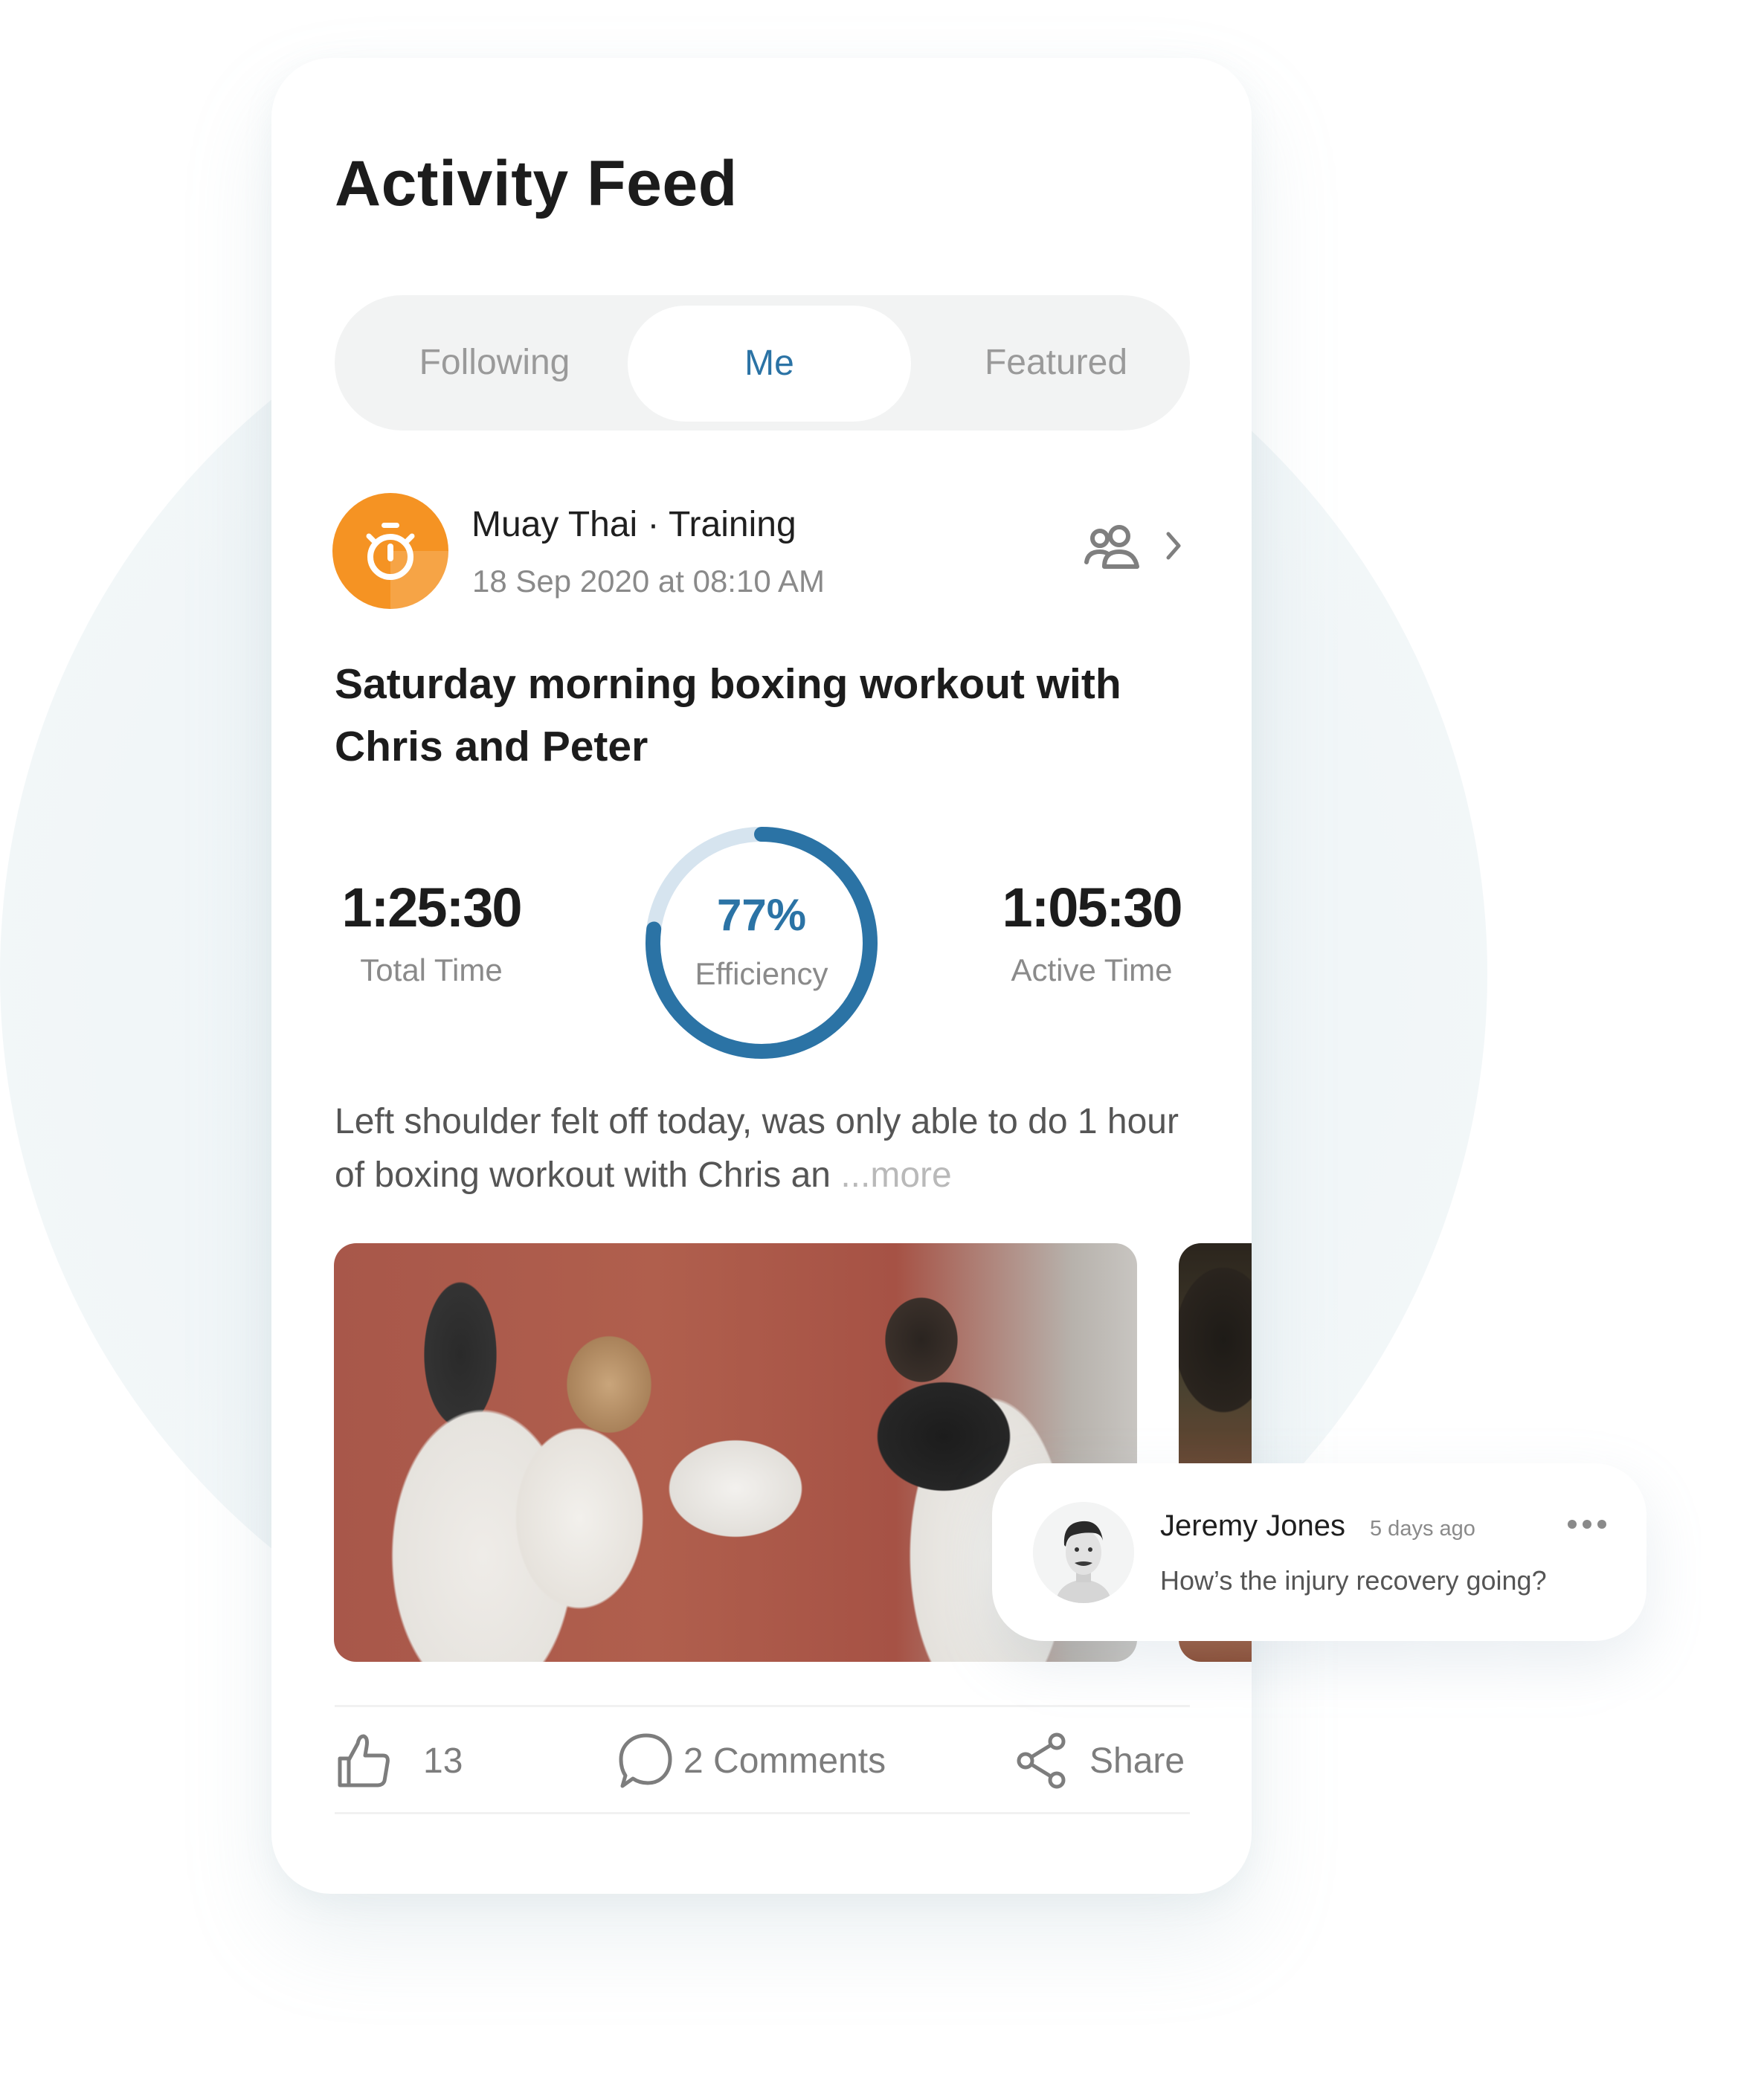 The height and width of the screenshot is (2073, 1764). I want to click on comment-text: How’s the injury recovery going?, so click(1354, 1580).